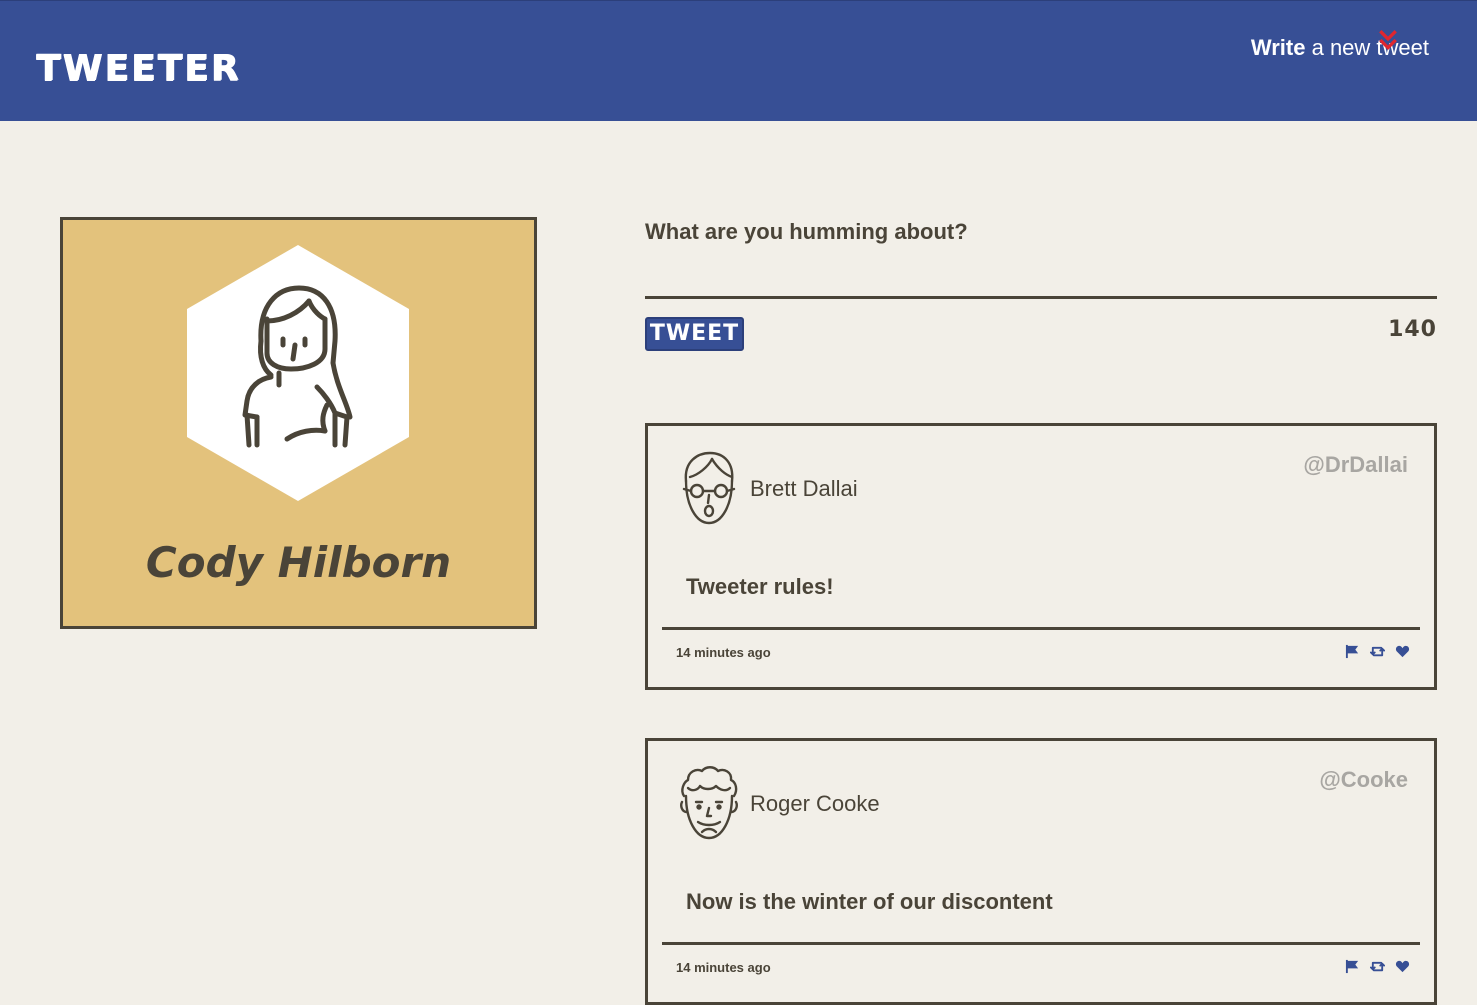 The height and width of the screenshot is (1005, 1477). I want to click on tweet-handle: @DrDallai, so click(1355, 465).